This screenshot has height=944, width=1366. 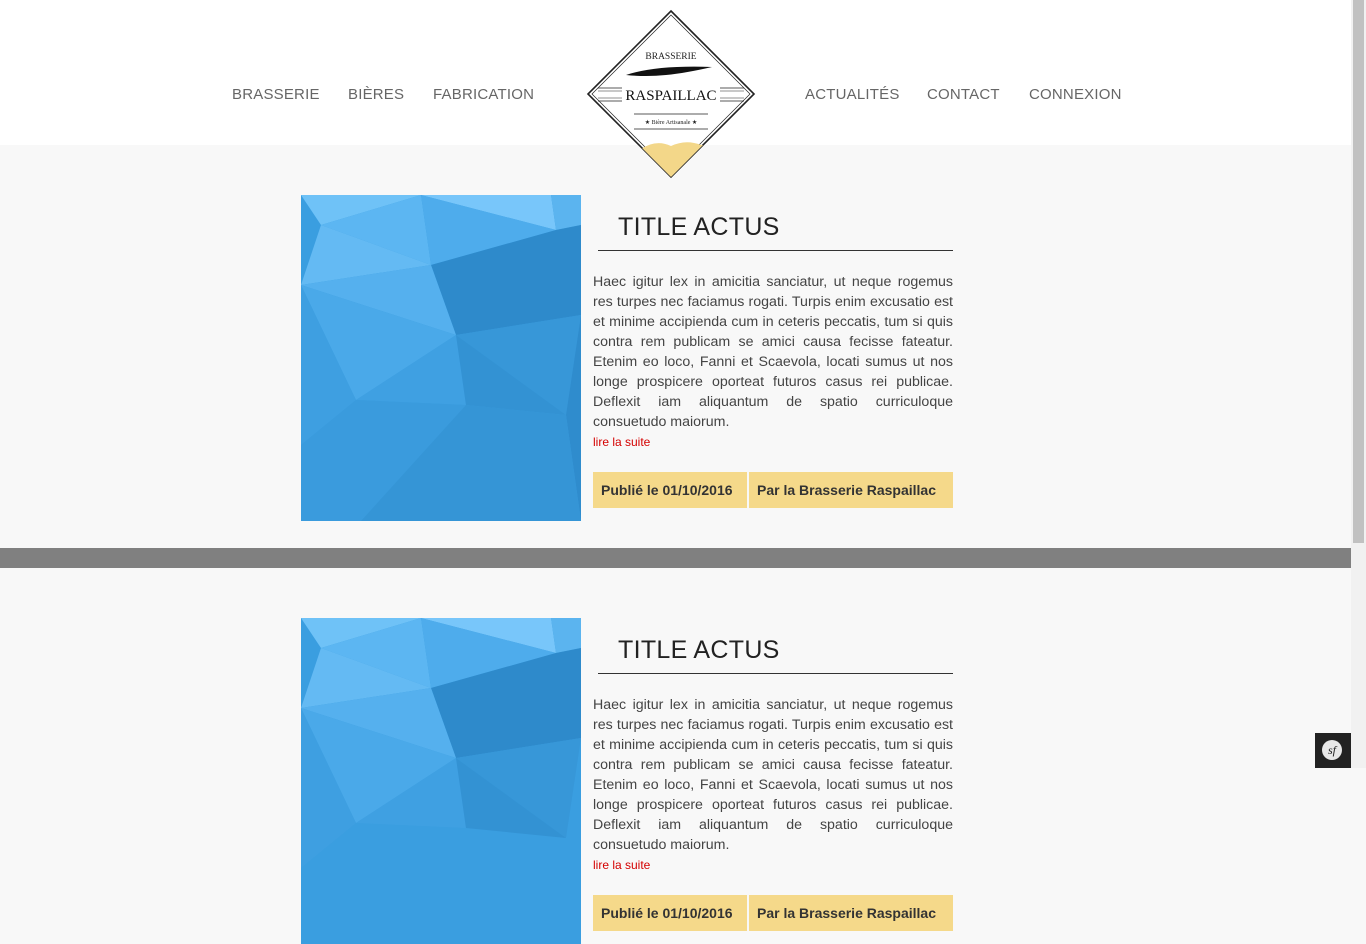 What do you see at coordinates (675, 558) in the screenshot?
I see `article-separator` at bounding box center [675, 558].